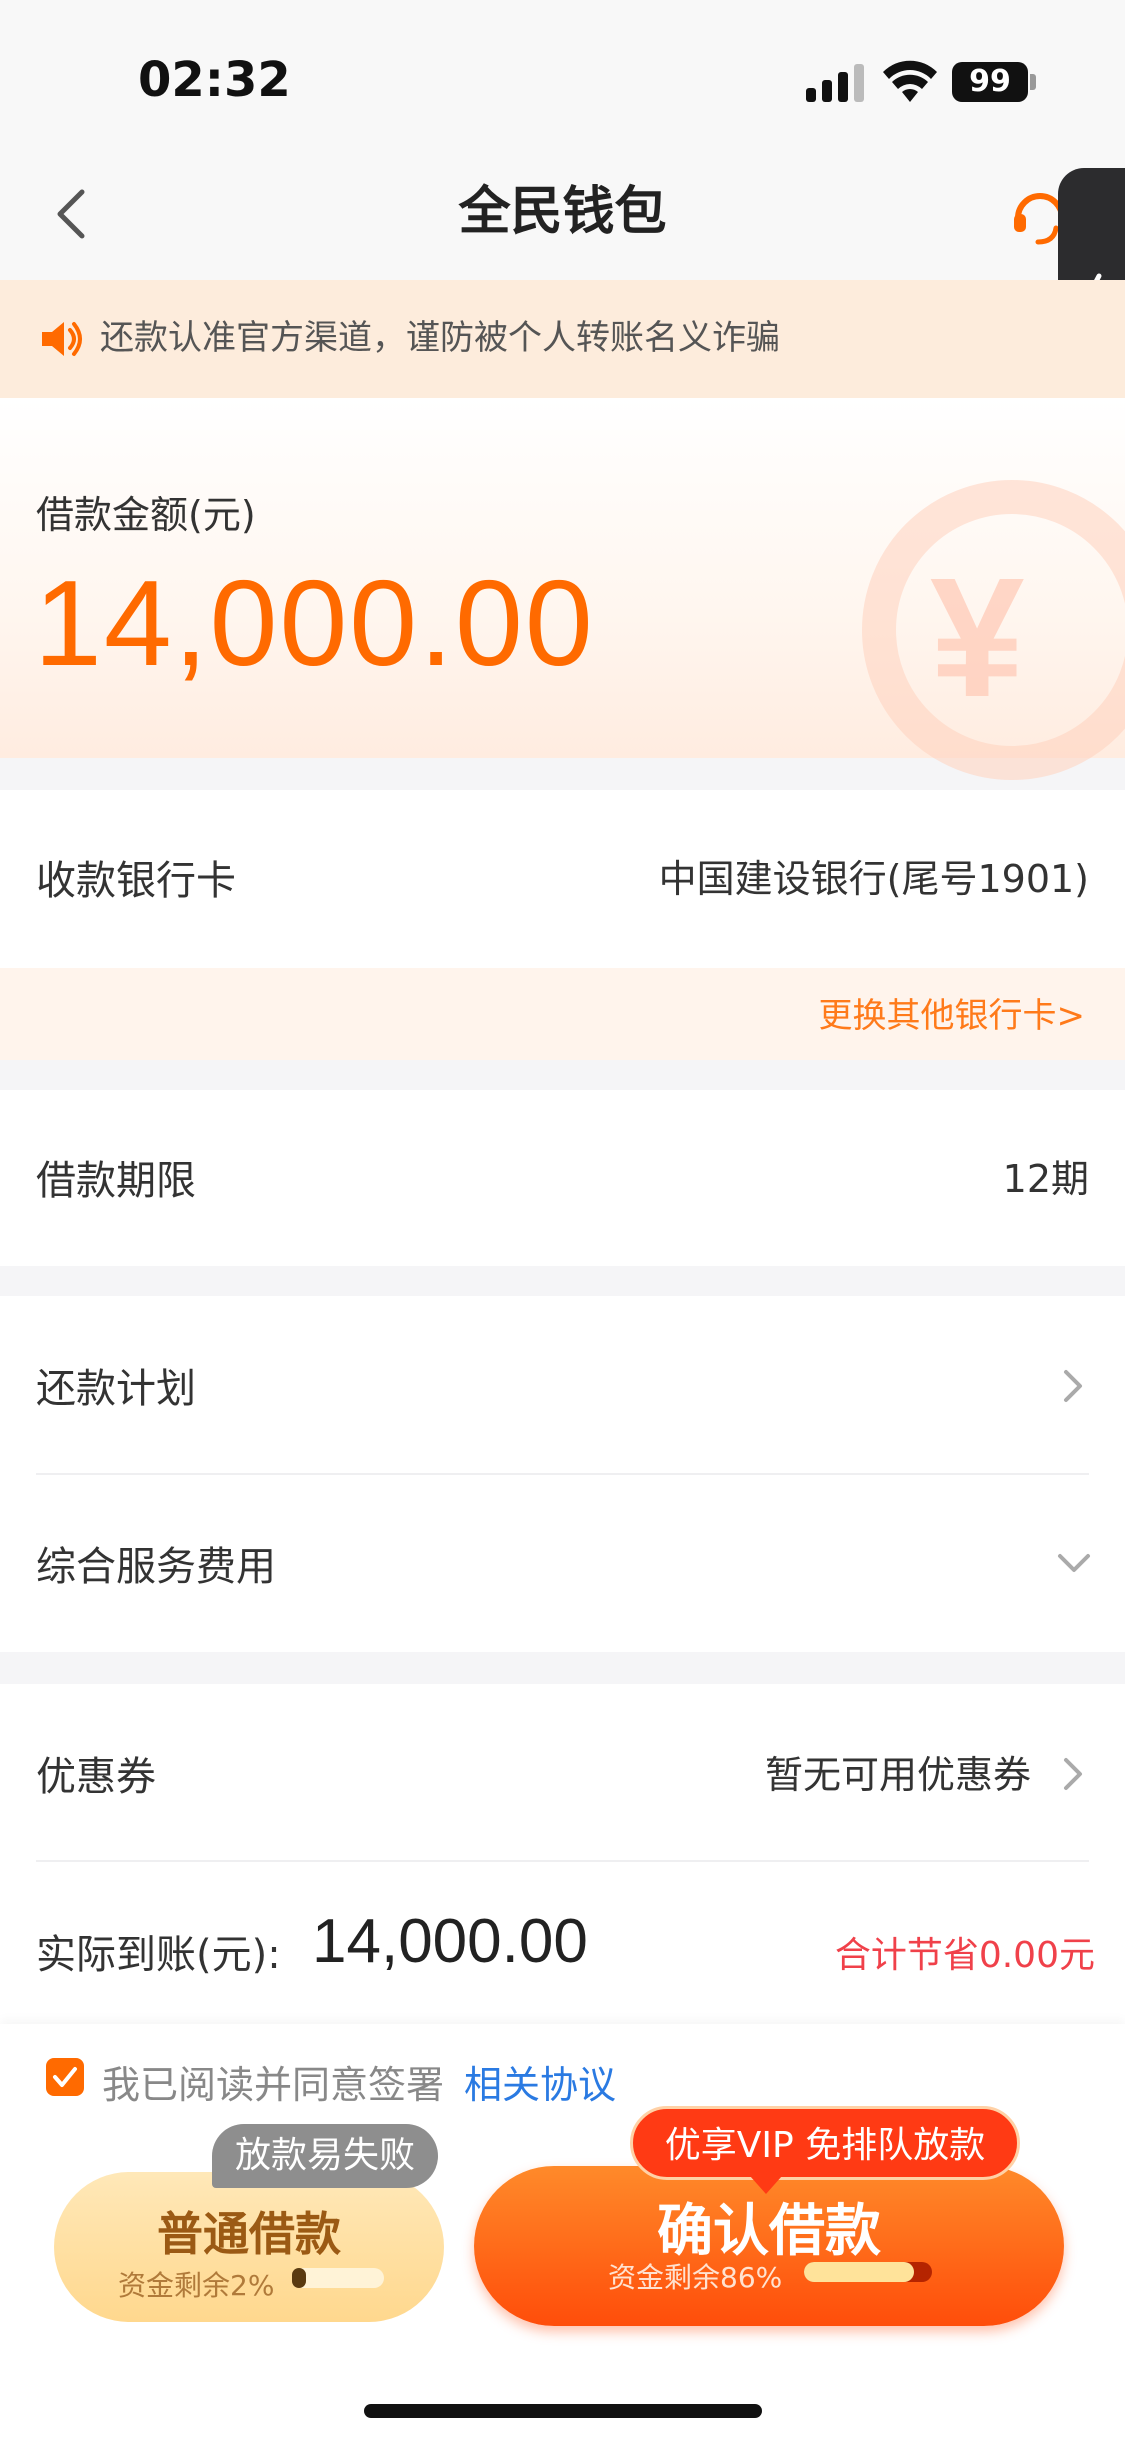  Describe the element at coordinates (146, 515) in the screenshot. I see `loan-amount-label: 借款金额(元)` at that location.